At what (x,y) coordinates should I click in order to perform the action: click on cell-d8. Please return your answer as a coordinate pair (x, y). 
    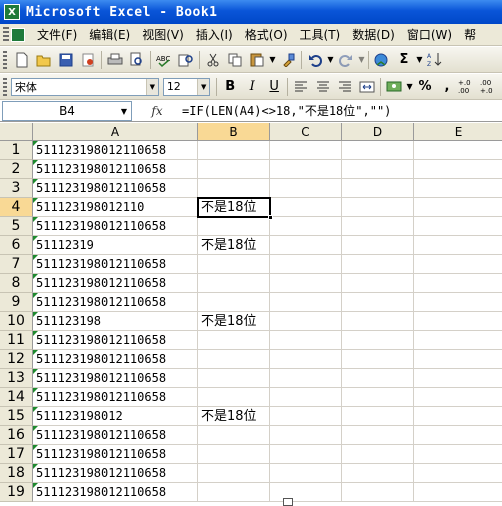
    Looking at the image, I should click on (378, 283).